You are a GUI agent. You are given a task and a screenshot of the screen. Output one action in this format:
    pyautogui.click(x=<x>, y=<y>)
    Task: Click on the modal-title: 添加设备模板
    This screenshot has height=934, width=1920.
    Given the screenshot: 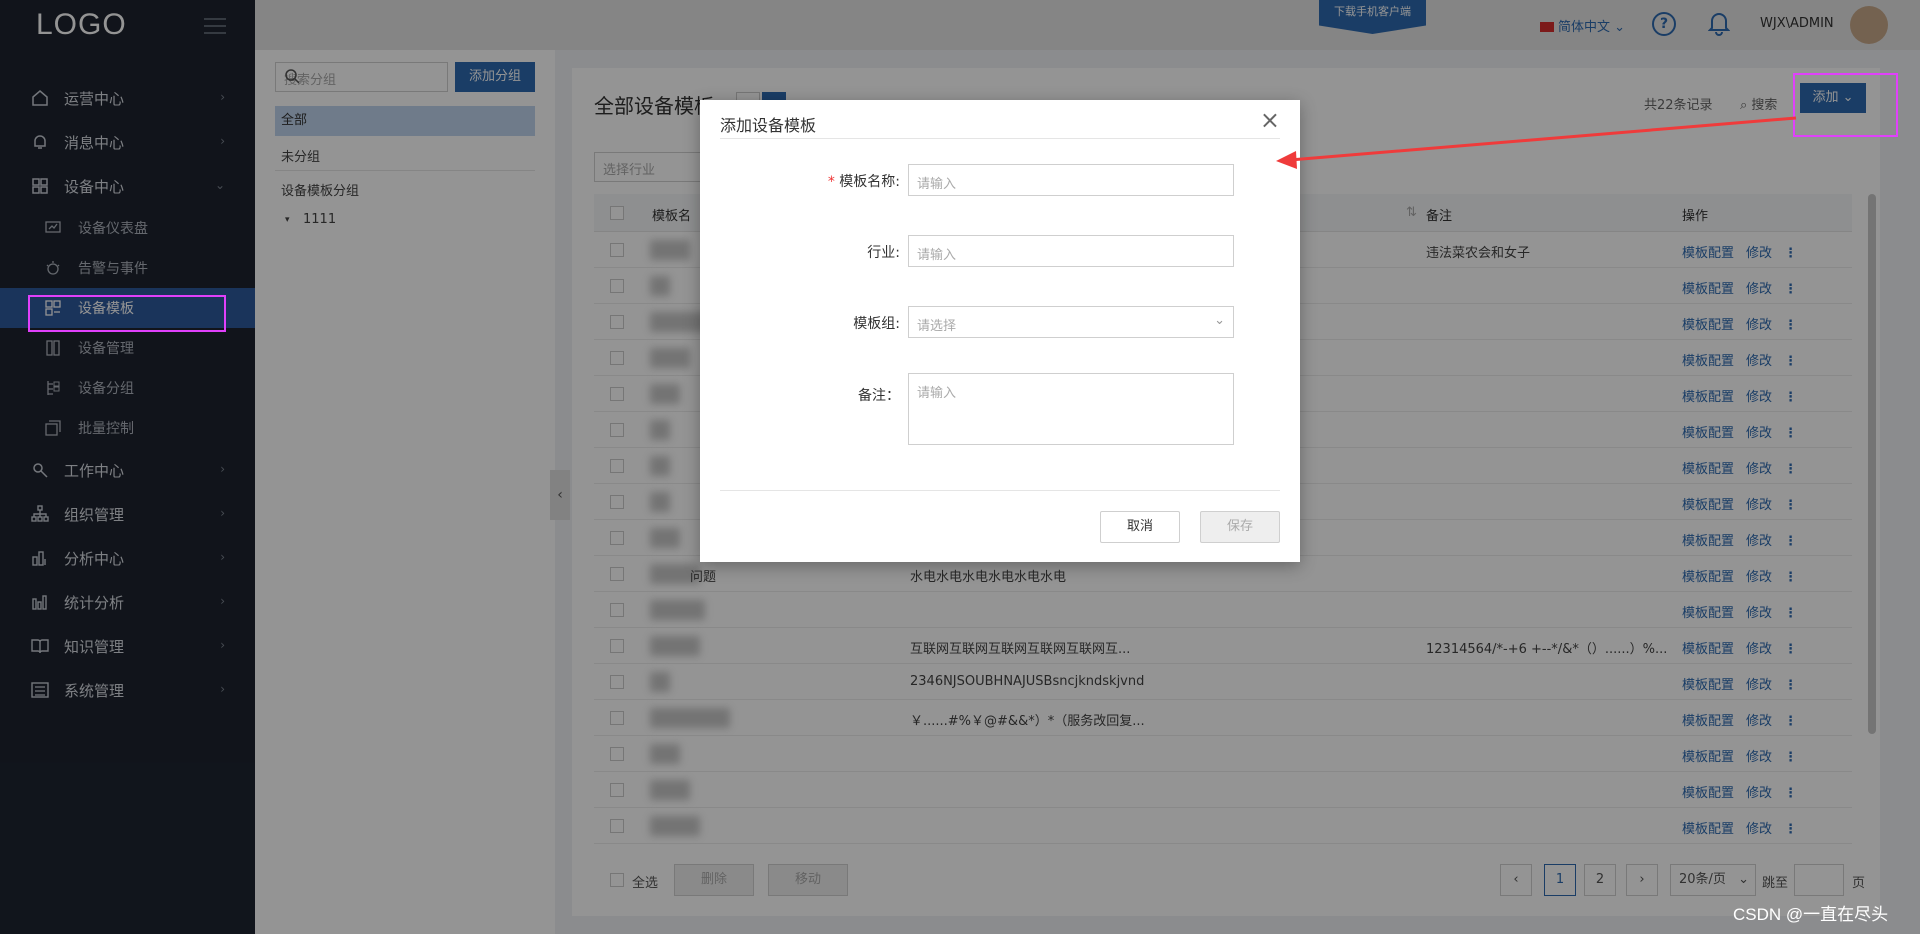 What is the action you would take?
    pyautogui.click(x=768, y=125)
    